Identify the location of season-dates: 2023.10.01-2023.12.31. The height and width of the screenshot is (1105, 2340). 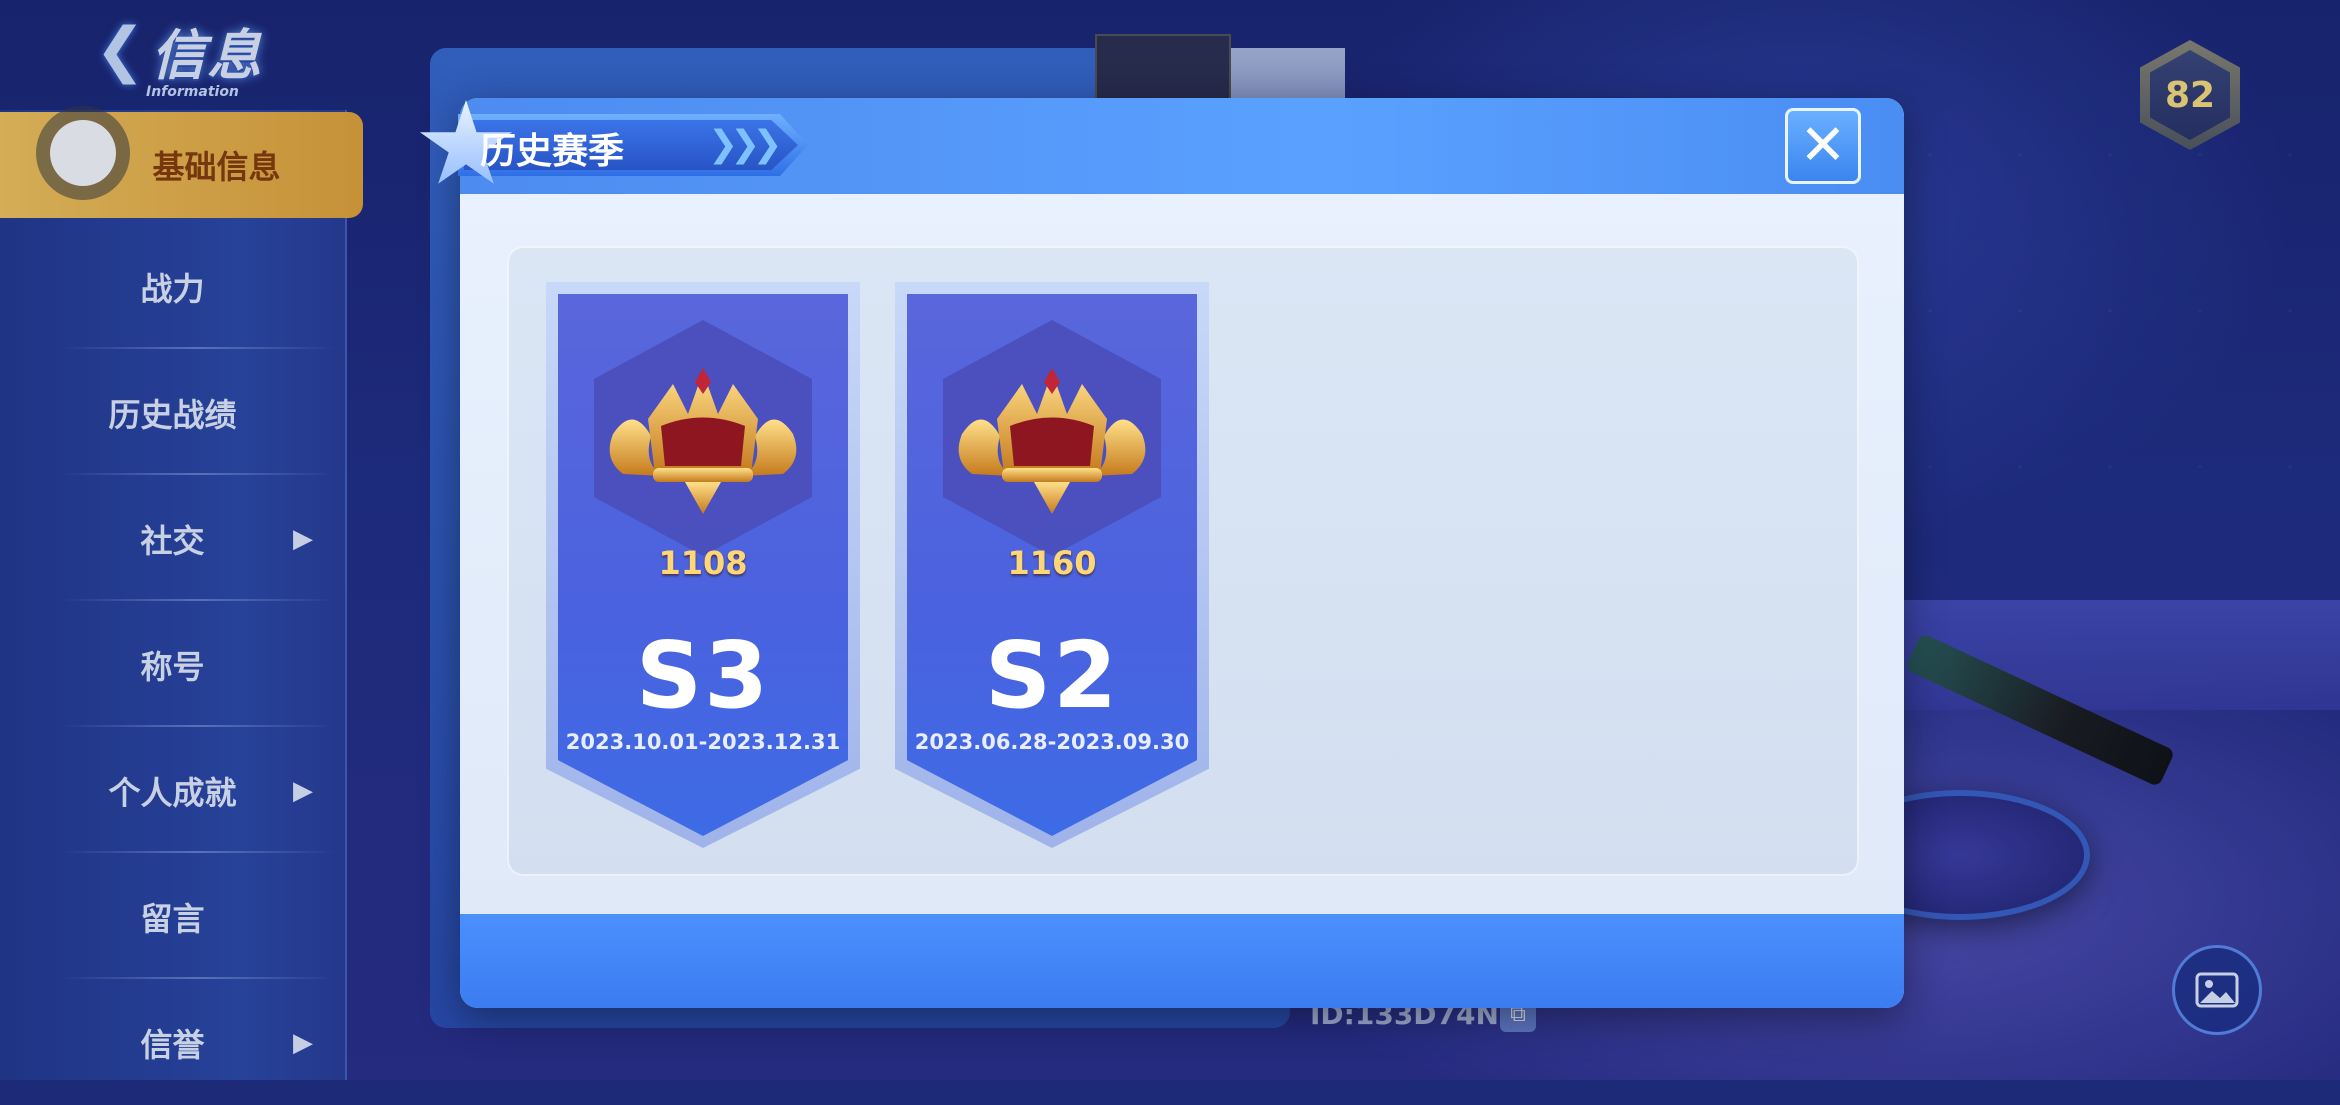
(703, 742).